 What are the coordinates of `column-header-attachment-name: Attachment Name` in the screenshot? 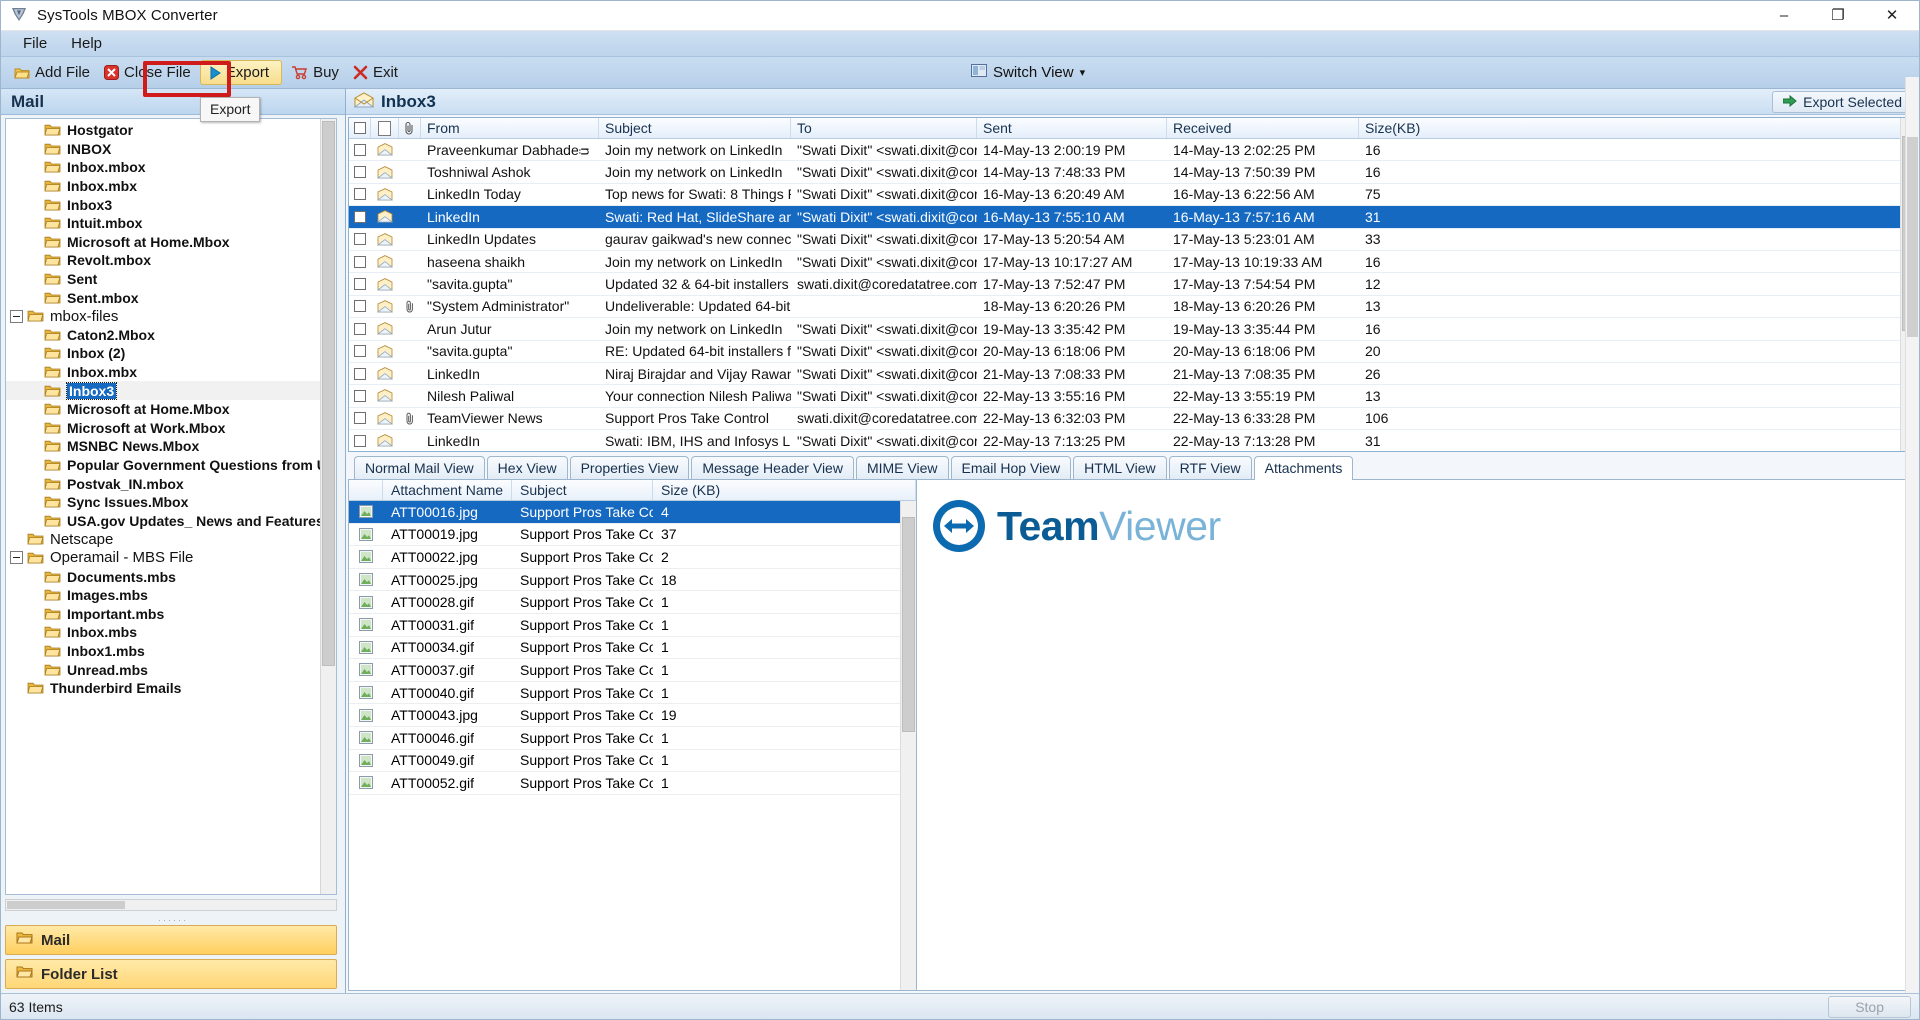 It's located at (447, 490).